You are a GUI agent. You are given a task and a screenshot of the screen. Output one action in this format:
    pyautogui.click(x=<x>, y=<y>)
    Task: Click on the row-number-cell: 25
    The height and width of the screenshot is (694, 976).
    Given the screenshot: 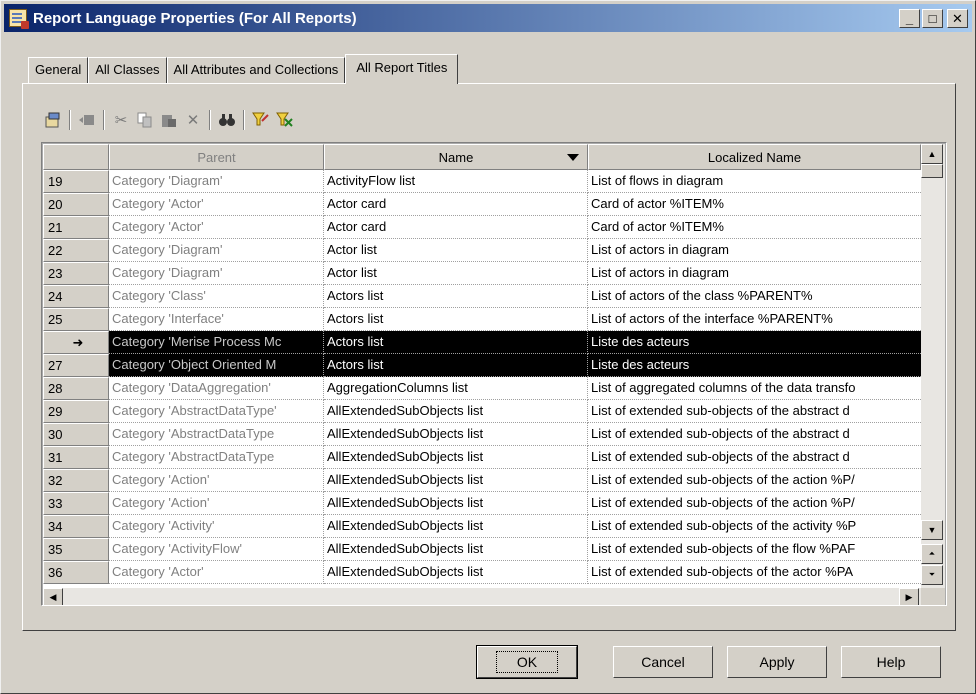 What is the action you would take?
    pyautogui.click(x=76, y=319)
    